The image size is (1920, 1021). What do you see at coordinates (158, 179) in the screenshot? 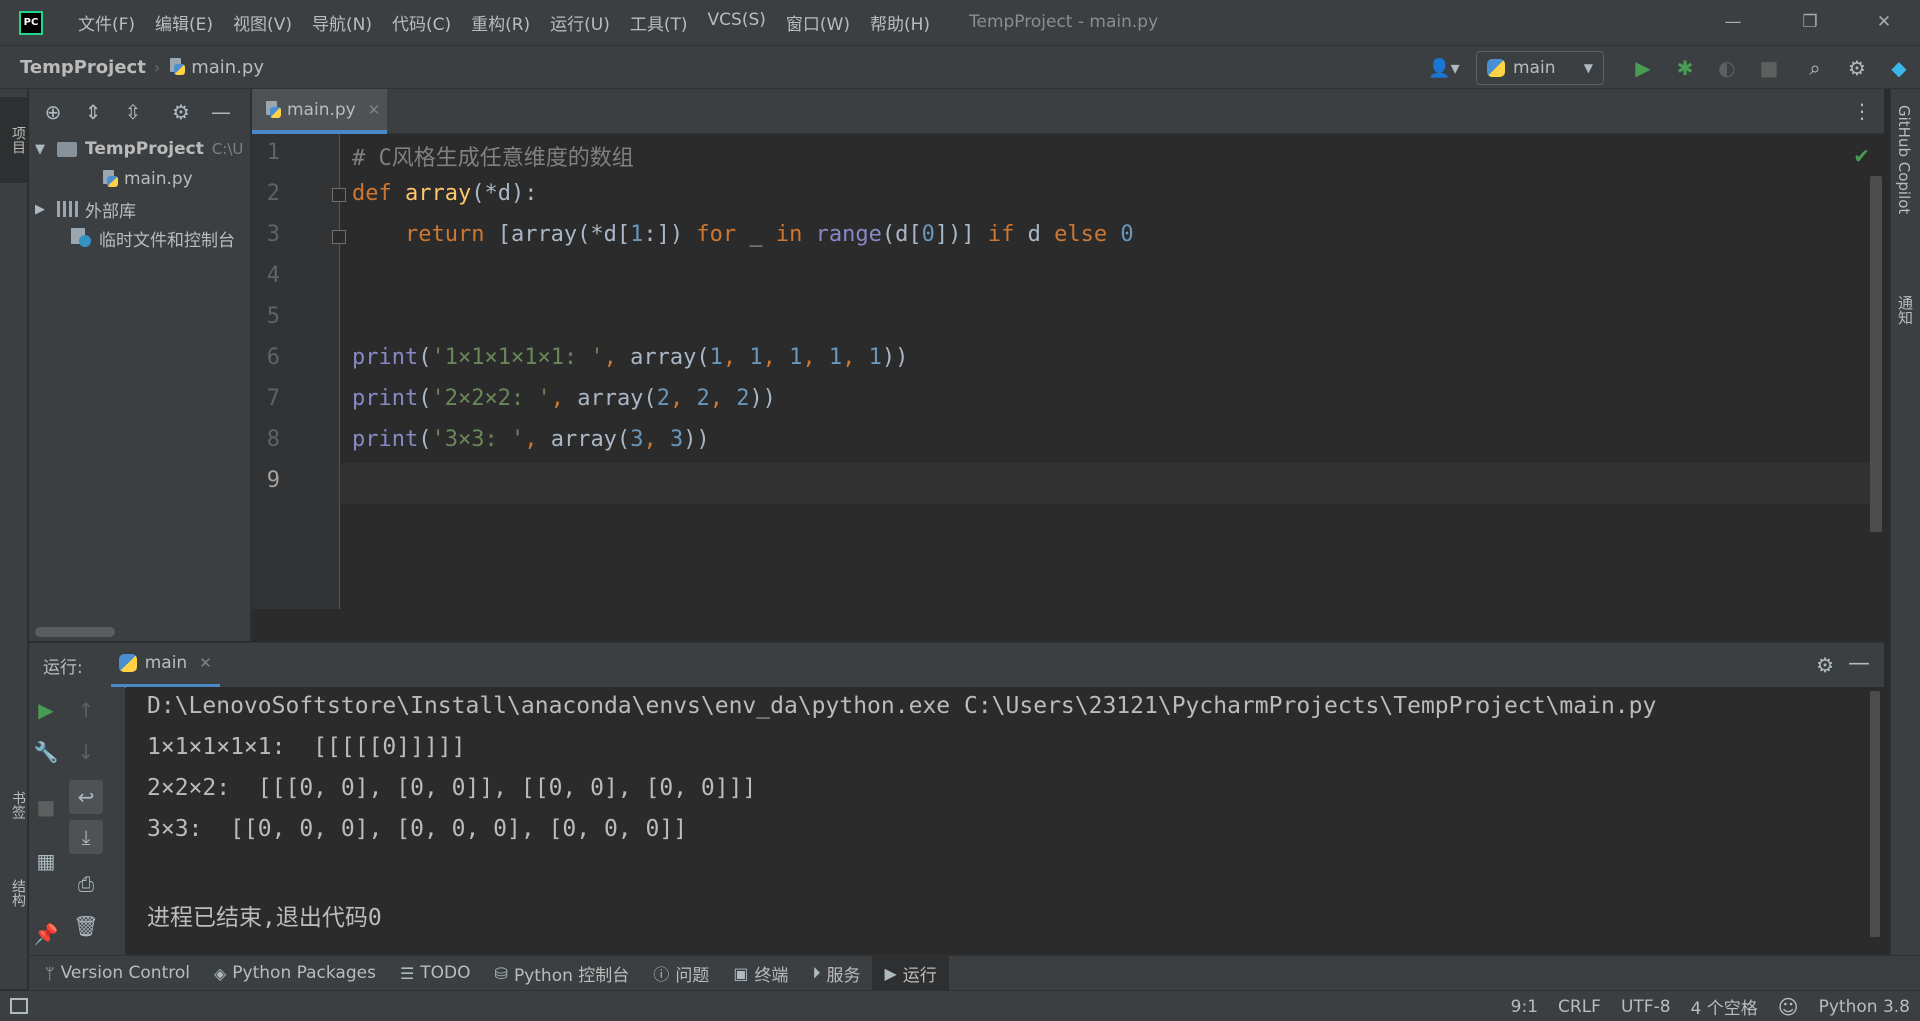
I see `tree-file-label: main.py` at bounding box center [158, 179].